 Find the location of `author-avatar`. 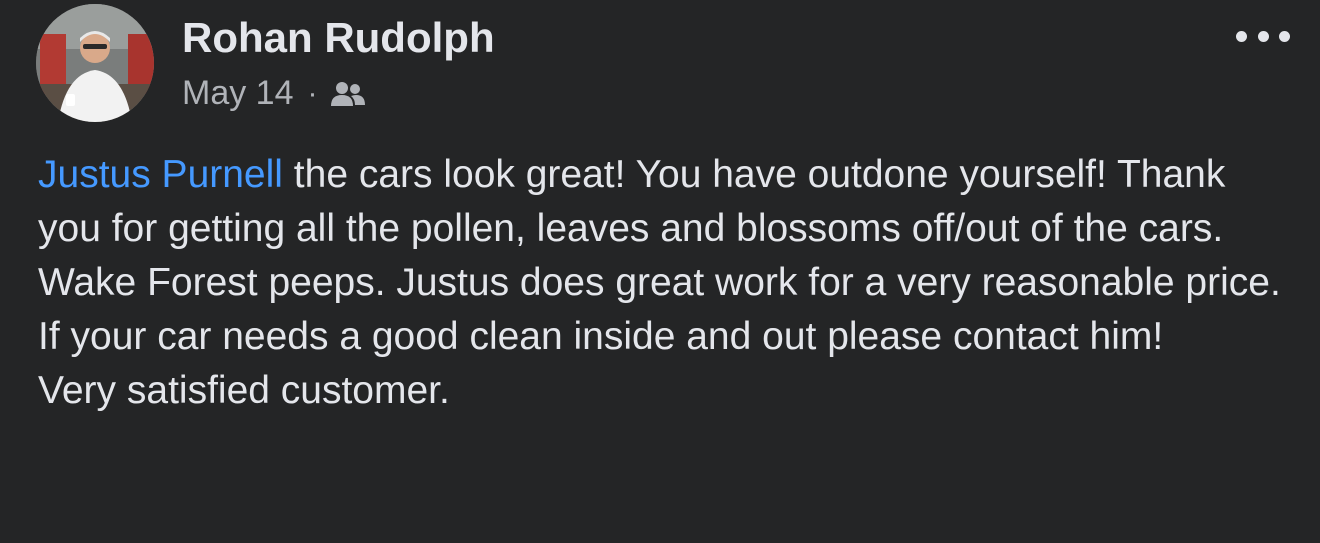

author-avatar is located at coordinates (95, 63).